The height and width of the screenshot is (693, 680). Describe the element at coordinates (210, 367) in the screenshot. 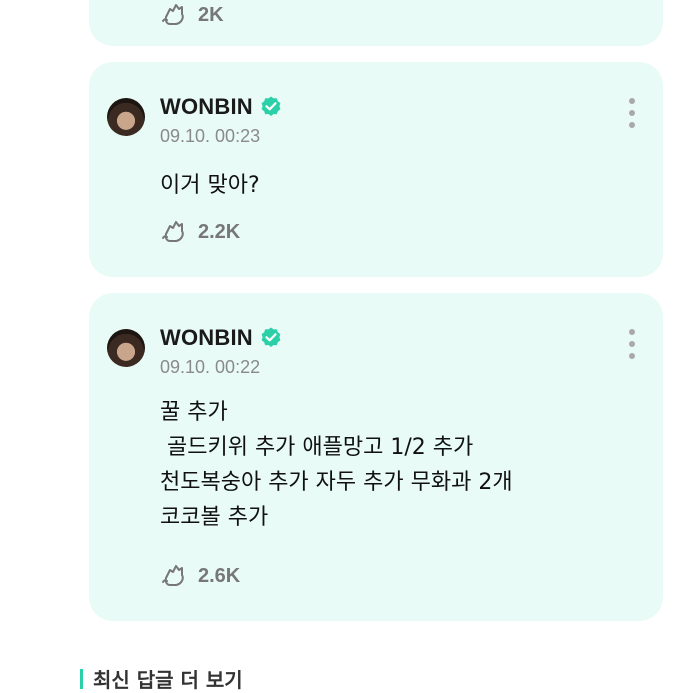

I see `timestamp: 09.10. 00:22` at that location.